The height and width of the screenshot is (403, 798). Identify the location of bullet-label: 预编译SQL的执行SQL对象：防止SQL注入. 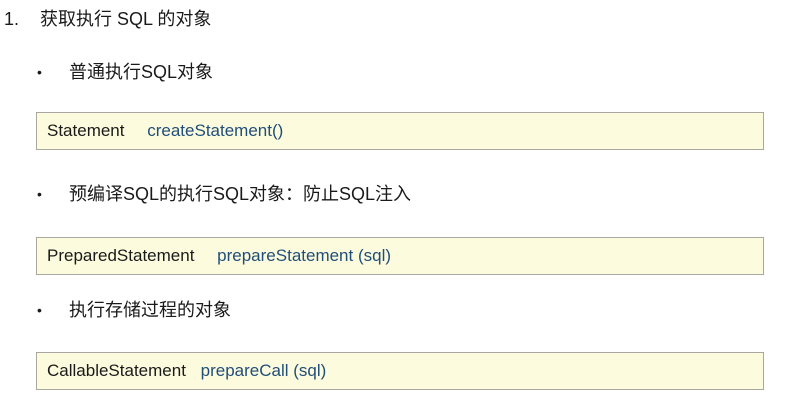
(240, 194).